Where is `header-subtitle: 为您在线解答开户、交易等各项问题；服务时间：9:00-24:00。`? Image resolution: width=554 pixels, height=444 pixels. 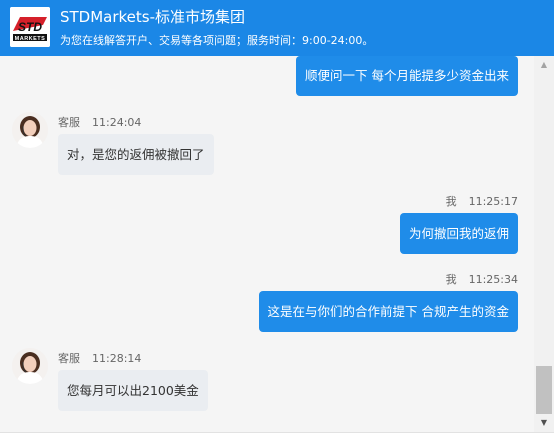
header-subtitle: 为您在线解答开户、交易等各项问题；服务时间：9:00-24:00。 is located at coordinates (217, 40).